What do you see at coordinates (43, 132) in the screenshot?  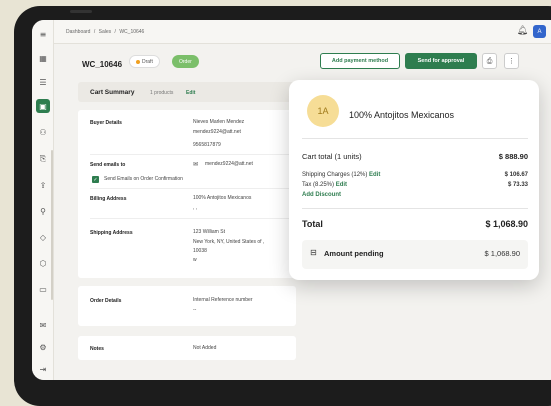 I see `users-icon: ⚇` at bounding box center [43, 132].